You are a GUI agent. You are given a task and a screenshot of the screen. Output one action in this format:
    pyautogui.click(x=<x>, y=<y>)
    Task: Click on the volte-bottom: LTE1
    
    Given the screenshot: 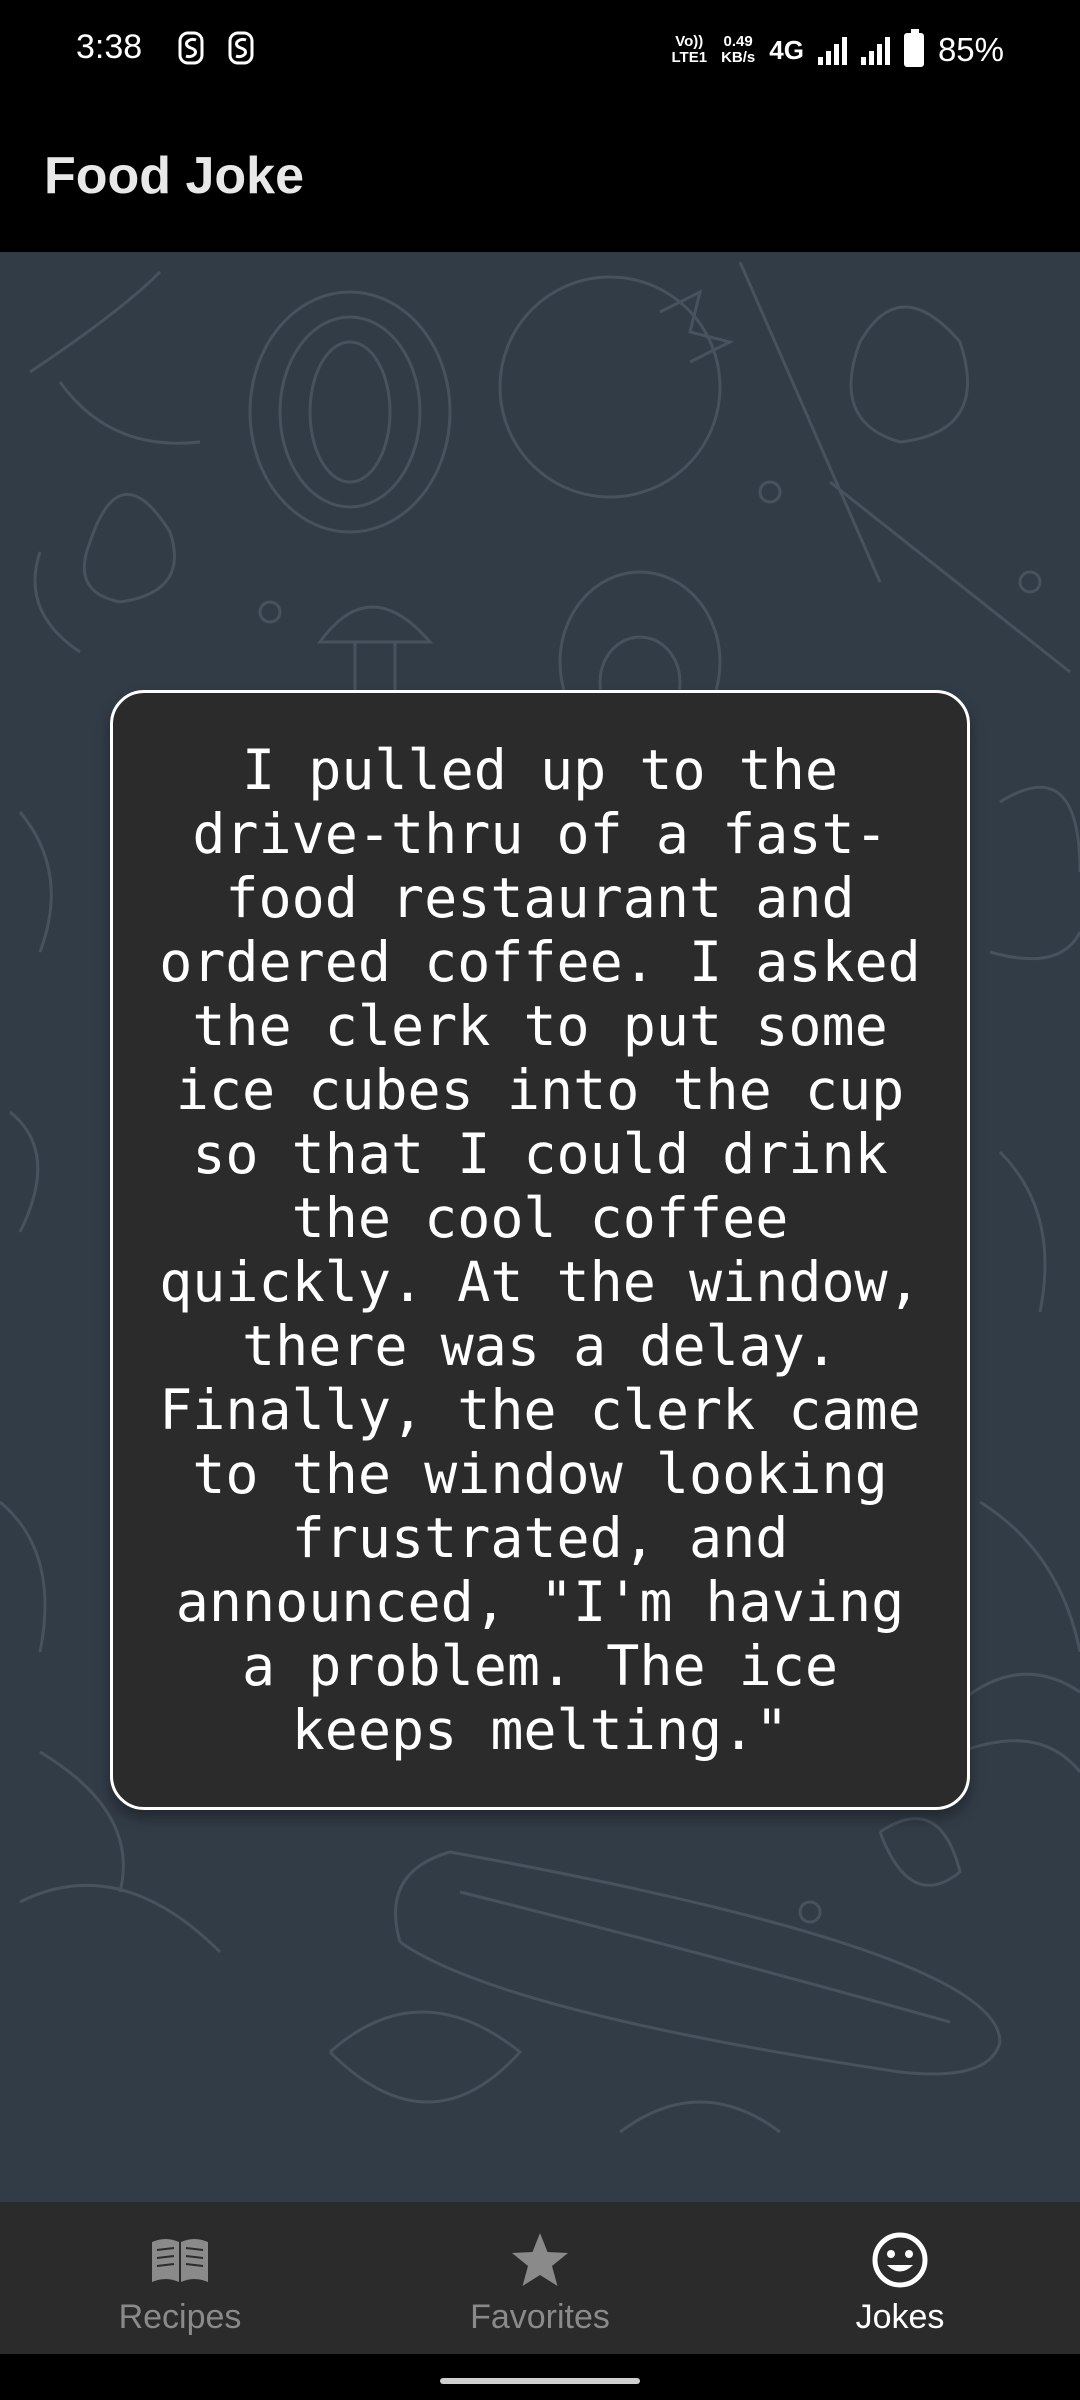 What is the action you would take?
    pyautogui.click(x=689, y=57)
    